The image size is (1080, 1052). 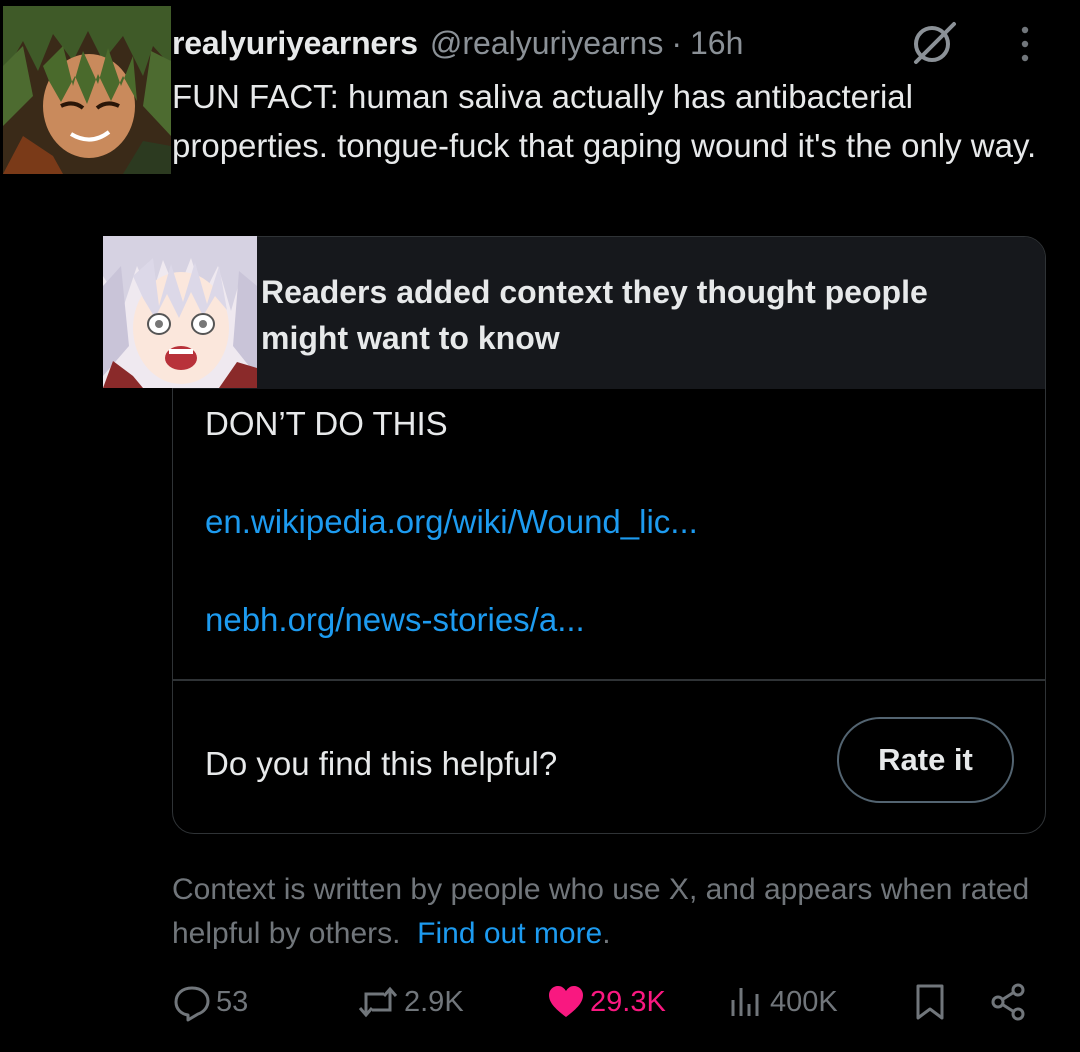 I want to click on tweet-header: realyuriyearners @realyuriyearns · 16h, so click(x=457, y=43).